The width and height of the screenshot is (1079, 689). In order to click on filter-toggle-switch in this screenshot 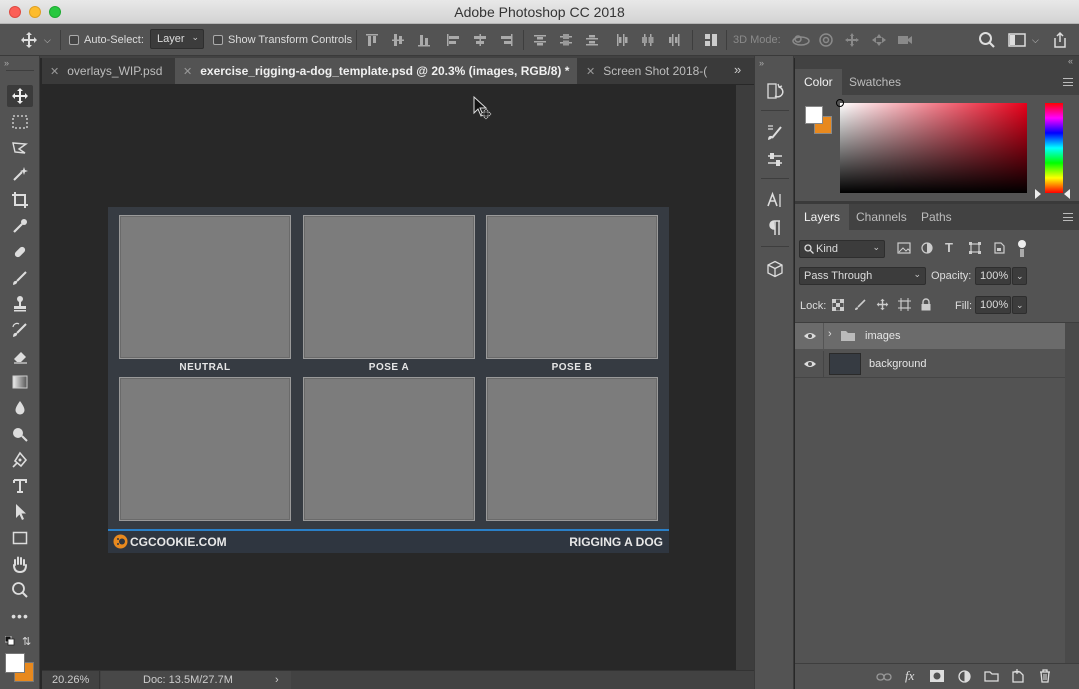, I will do `click(1022, 248)`.